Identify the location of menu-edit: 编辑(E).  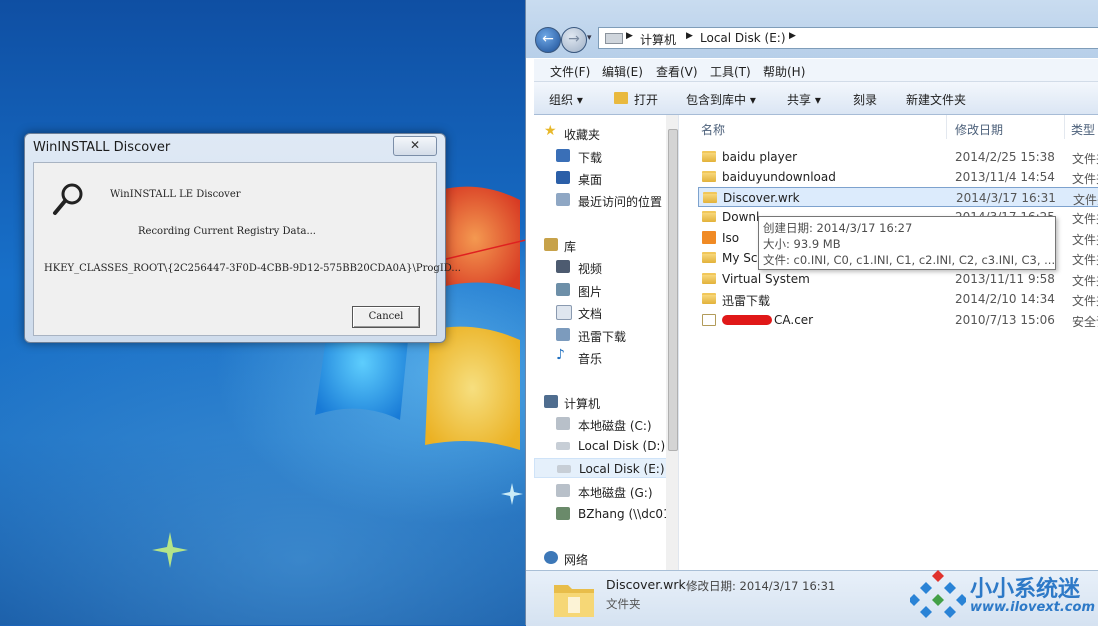
(622, 71).